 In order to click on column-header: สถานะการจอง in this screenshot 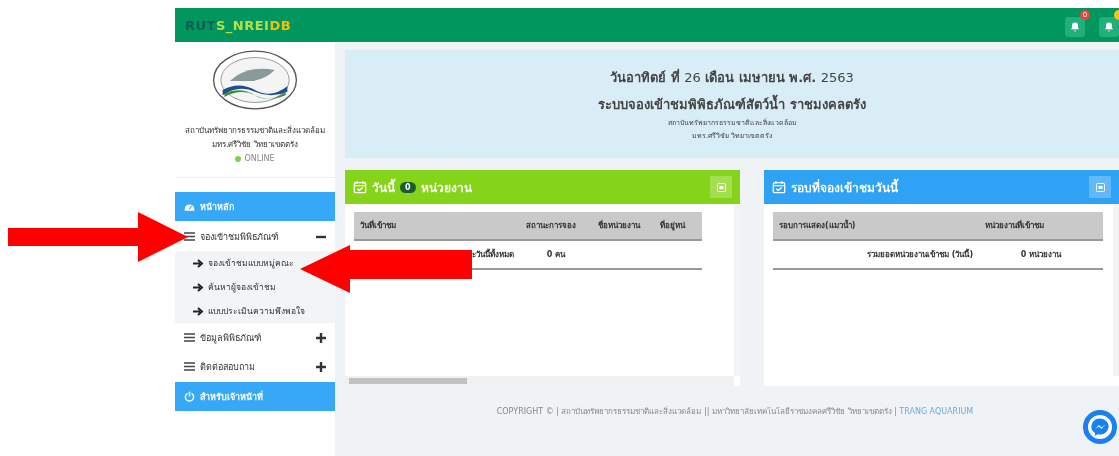, I will do `click(551, 225)`.